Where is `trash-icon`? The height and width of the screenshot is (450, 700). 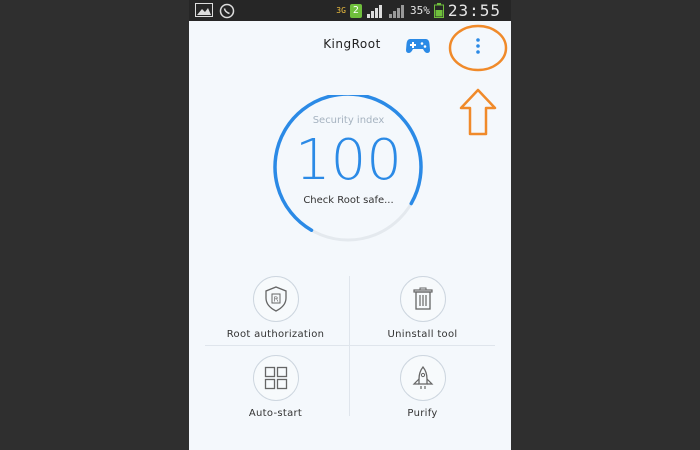
trash-icon is located at coordinates (422, 299).